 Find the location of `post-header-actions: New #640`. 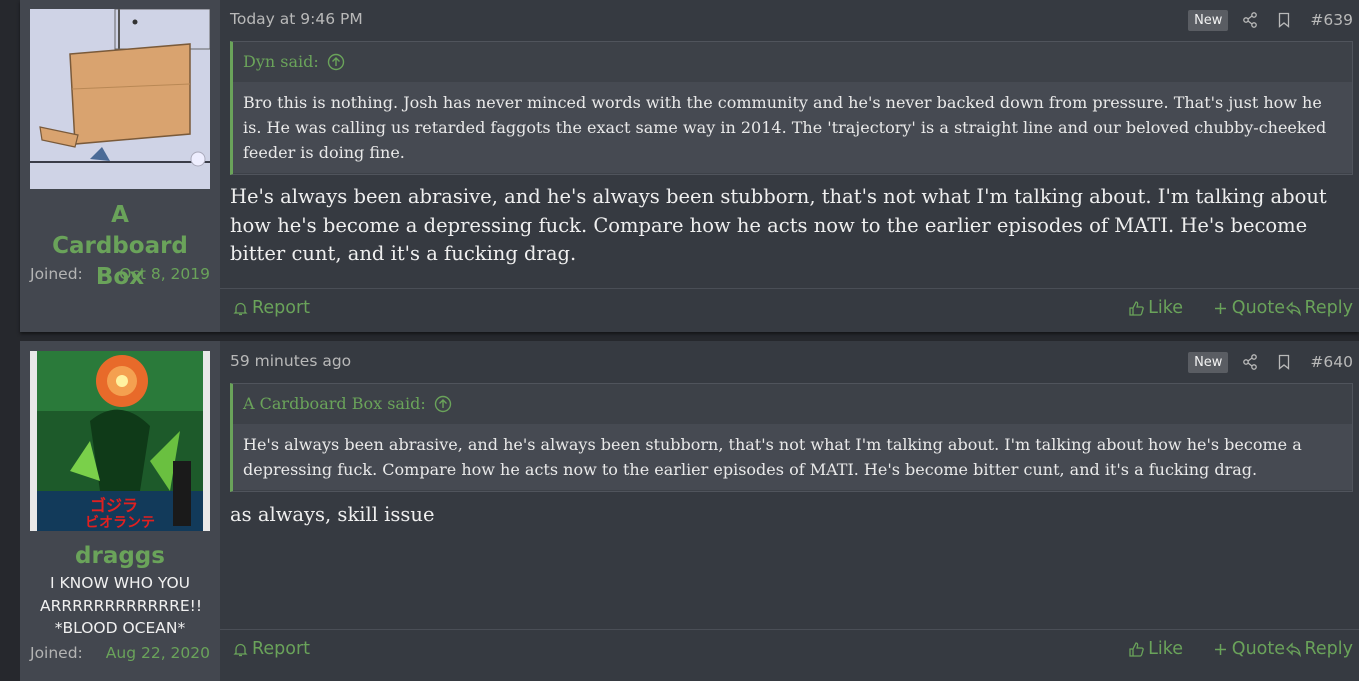

post-header-actions: New #640 is located at coordinates (1270, 362).